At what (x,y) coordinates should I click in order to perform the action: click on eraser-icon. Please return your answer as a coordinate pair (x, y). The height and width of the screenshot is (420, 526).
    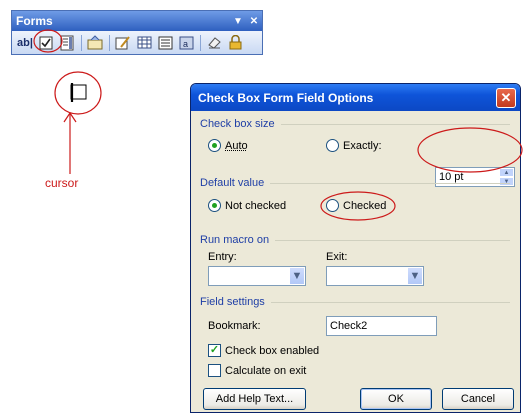
    Looking at the image, I should click on (214, 43).